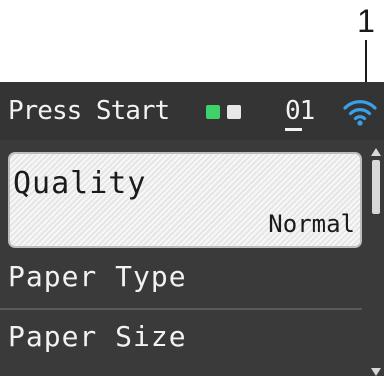 The width and height of the screenshot is (384, 376). Describe the element at coordinates (97, 276) in the screenshot. I see `menu-item-label: Paper Type` at that location.